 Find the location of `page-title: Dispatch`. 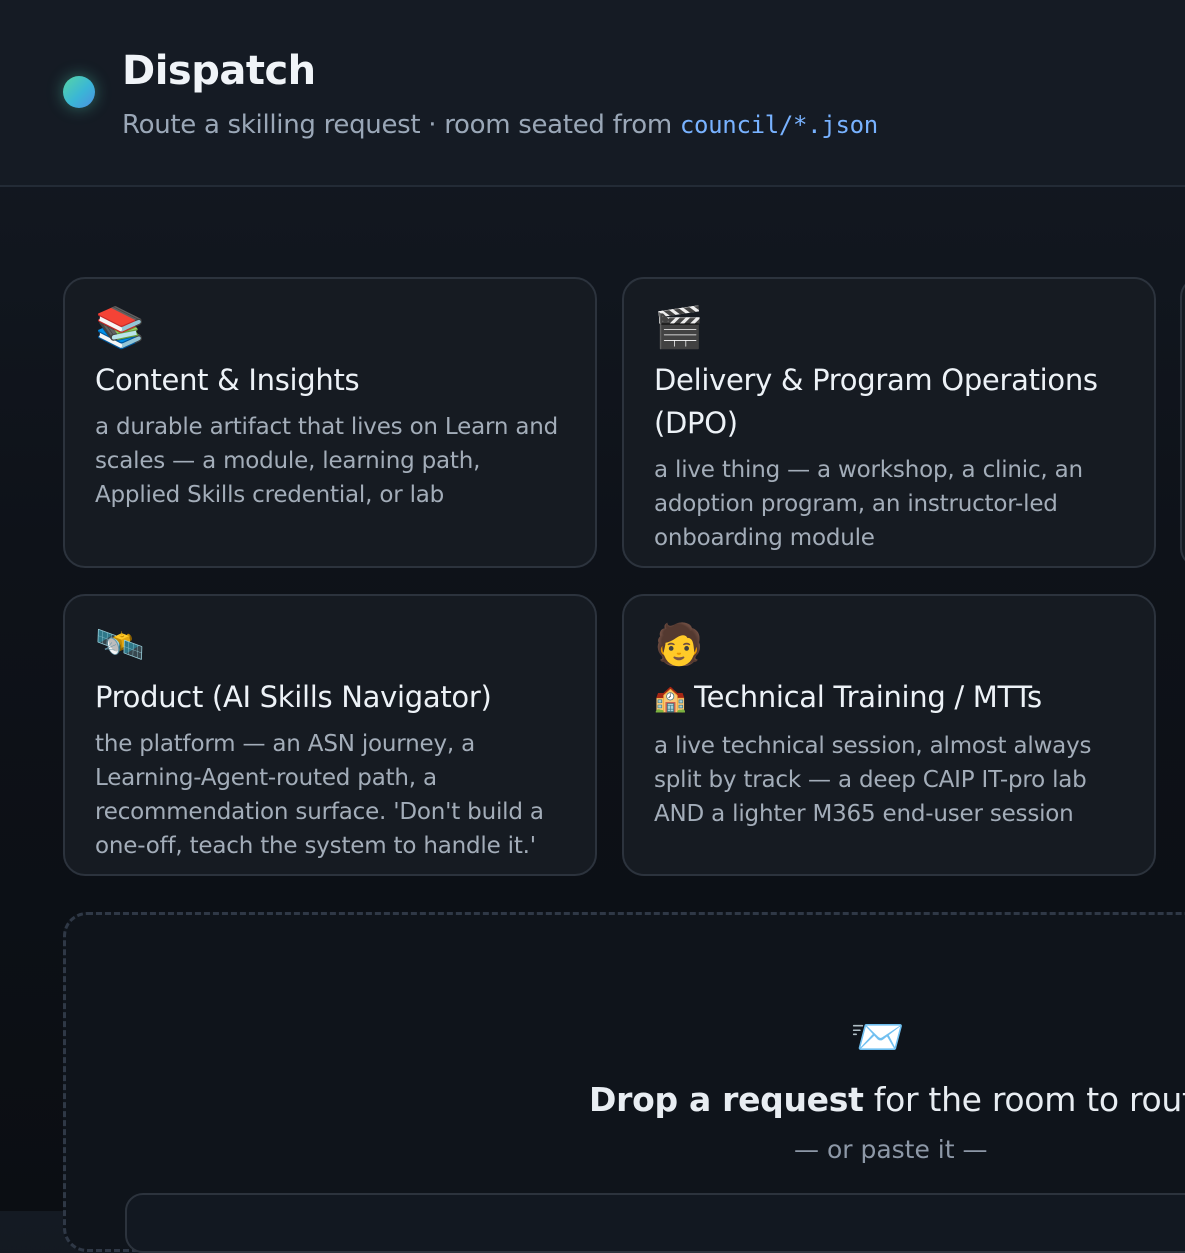

page-title: Dispatch is located at coordinates (219, 71).